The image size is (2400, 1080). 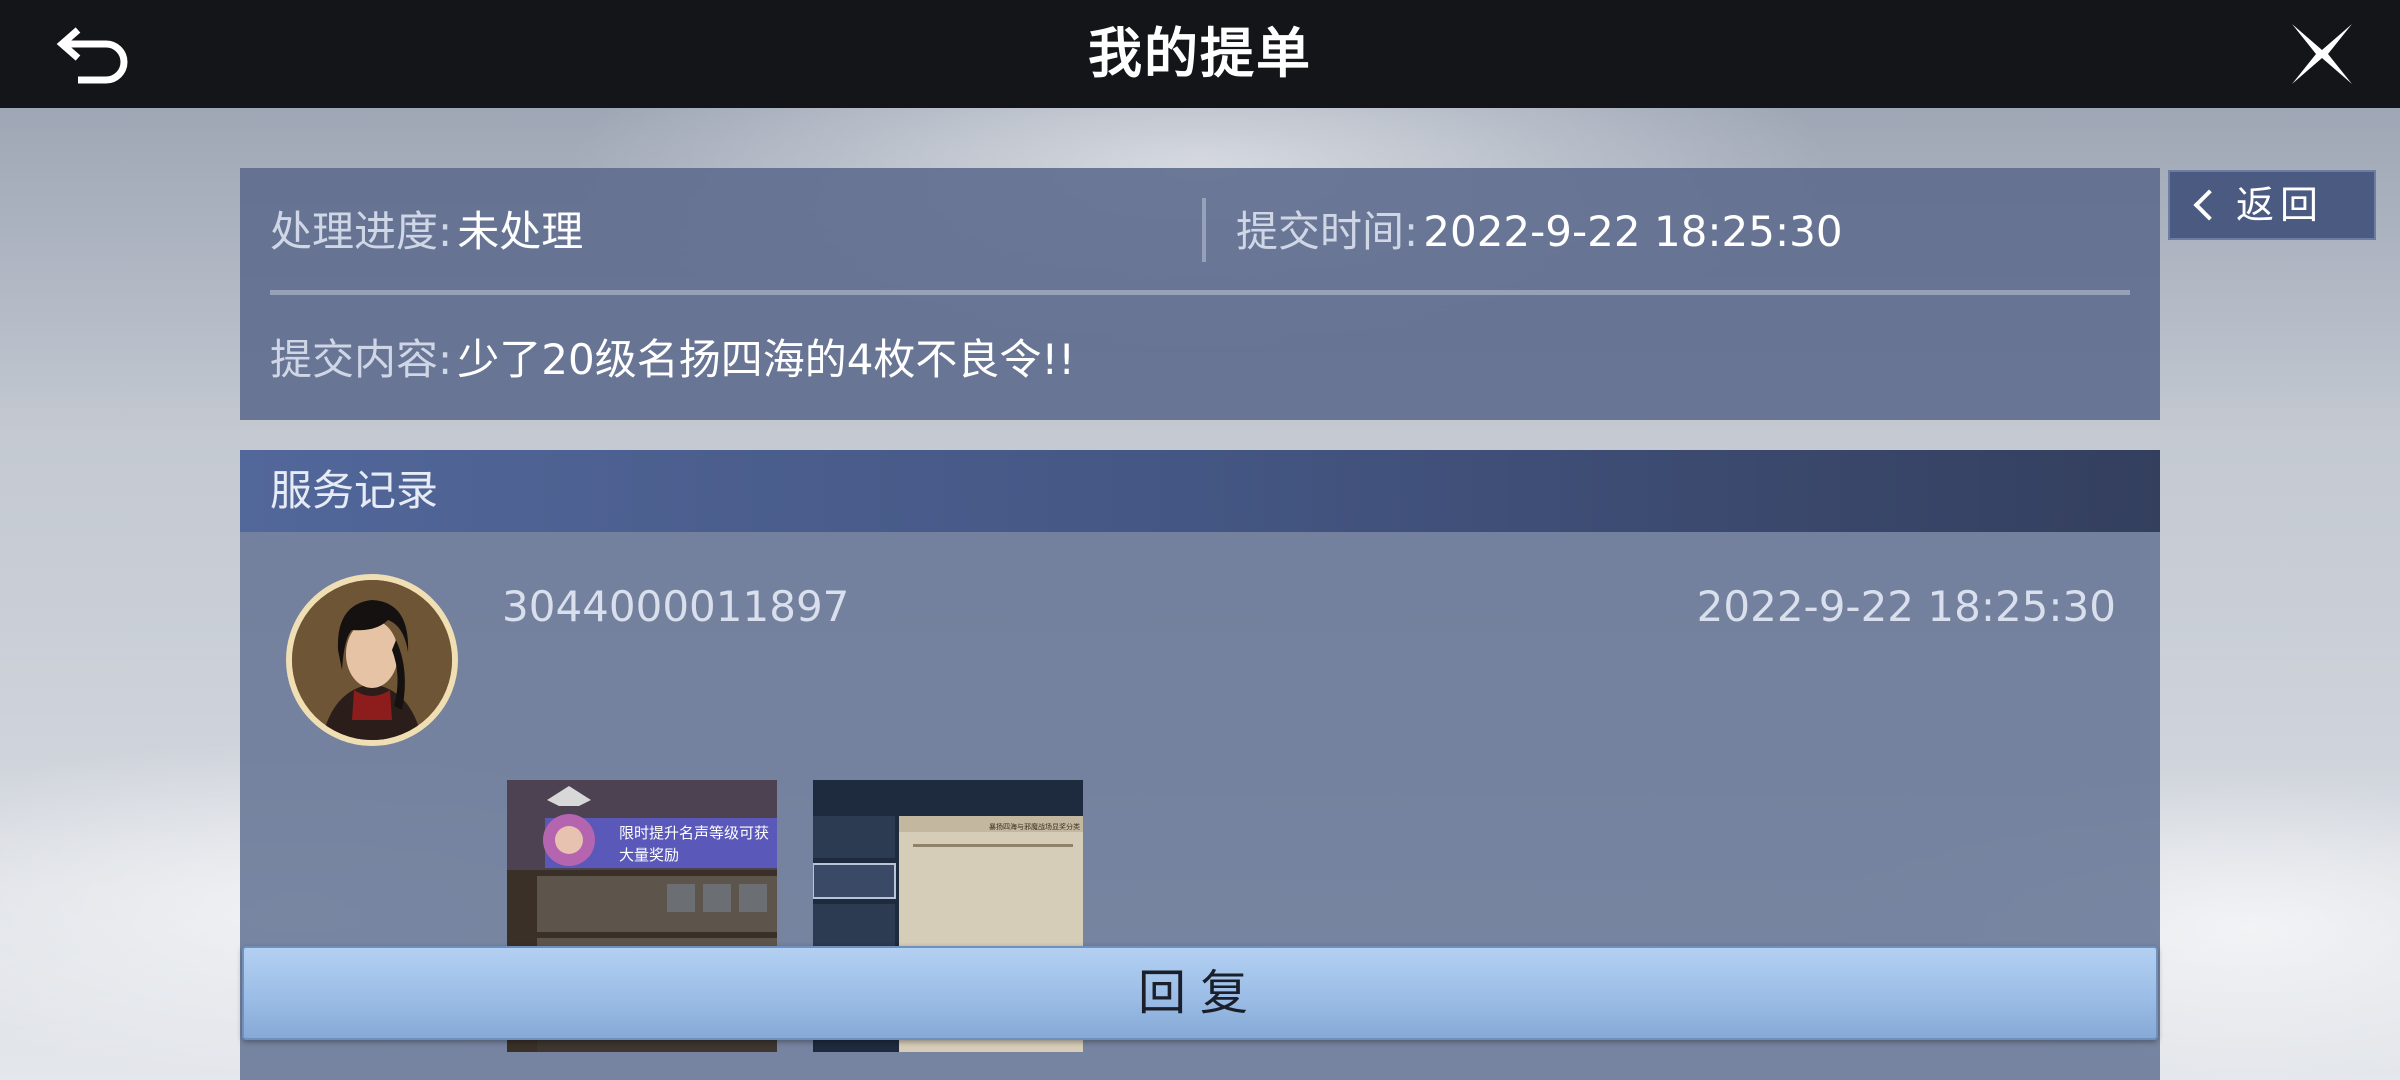 I want to click on thumbnail-2-line-1: 暴扬四海与邪魔战场显奖分类, so click(x=1034, y=826).